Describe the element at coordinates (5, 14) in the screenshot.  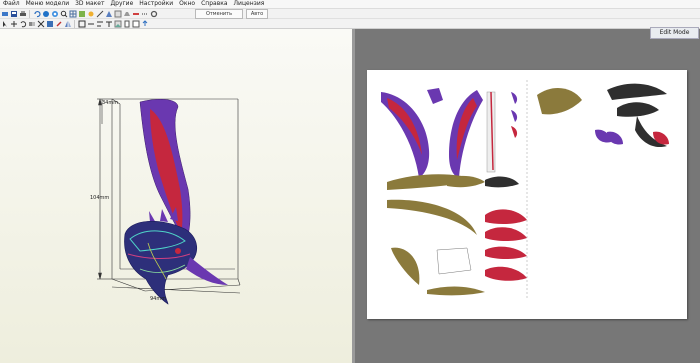
I see `open-file-icon` at that location.